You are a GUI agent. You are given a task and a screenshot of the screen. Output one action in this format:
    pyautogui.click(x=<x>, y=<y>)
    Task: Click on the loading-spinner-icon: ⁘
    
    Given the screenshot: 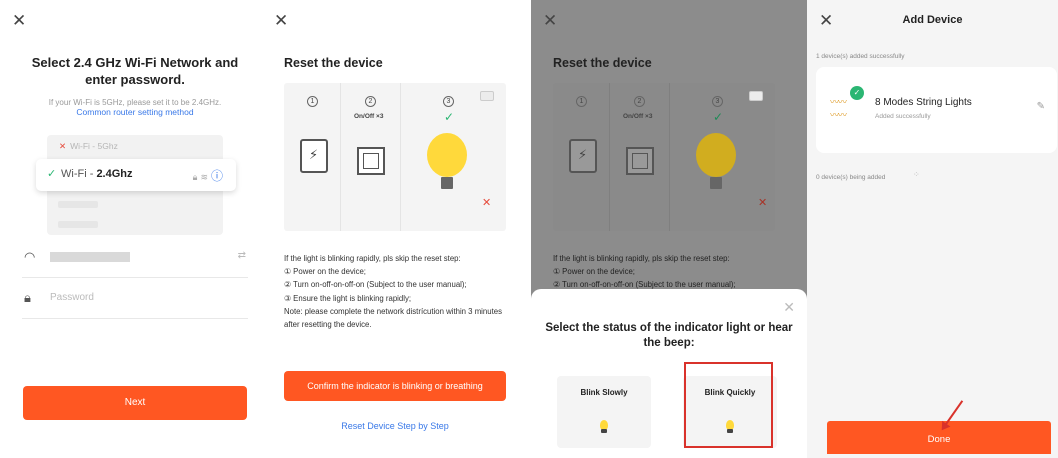 What is the action you would take?
    pyautogui.click(x=916, y=174)
    